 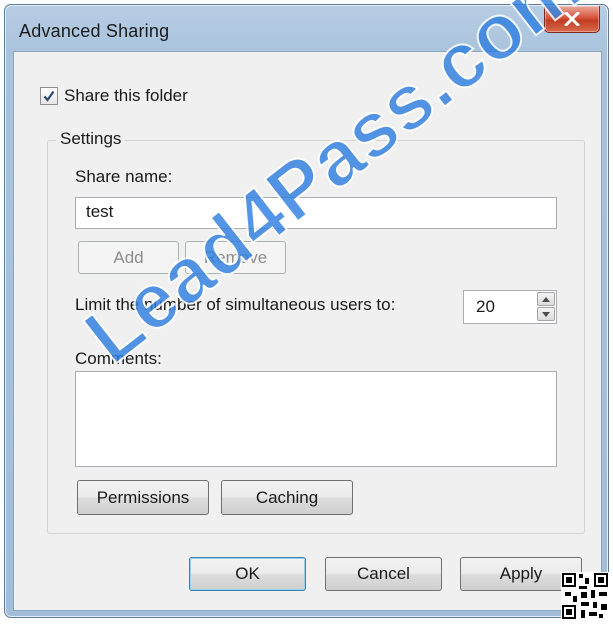 I want to click on close-icon, so click(x=572, y=19).